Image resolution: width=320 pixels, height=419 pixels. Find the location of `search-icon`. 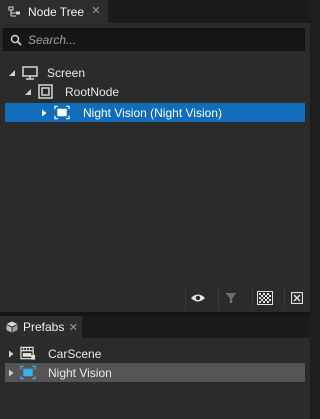

search-icon is located at coordinates (16, 40).